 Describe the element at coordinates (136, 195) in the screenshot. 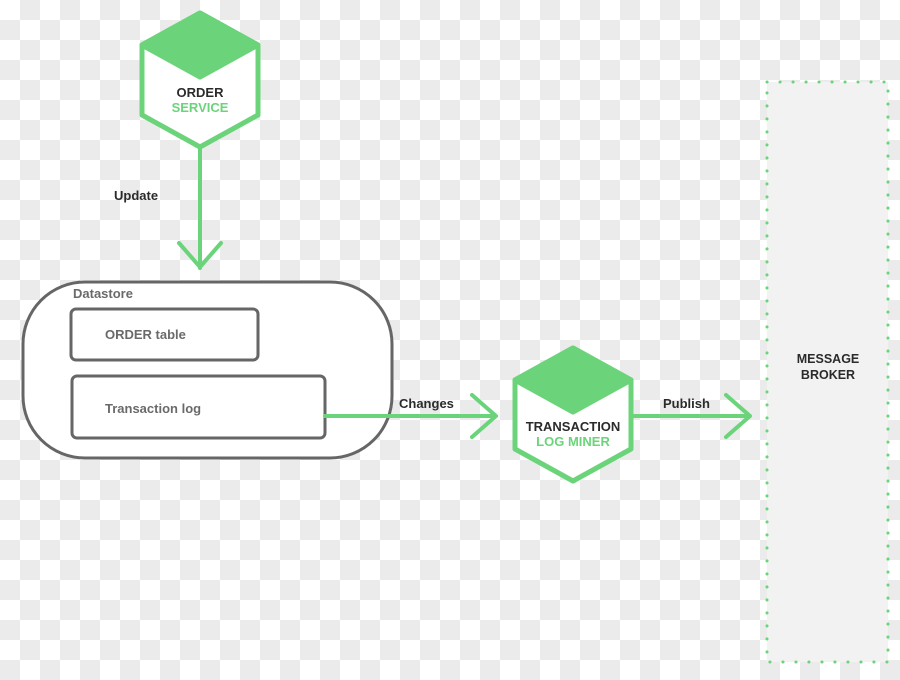

I see `update-label: Update` at that location.